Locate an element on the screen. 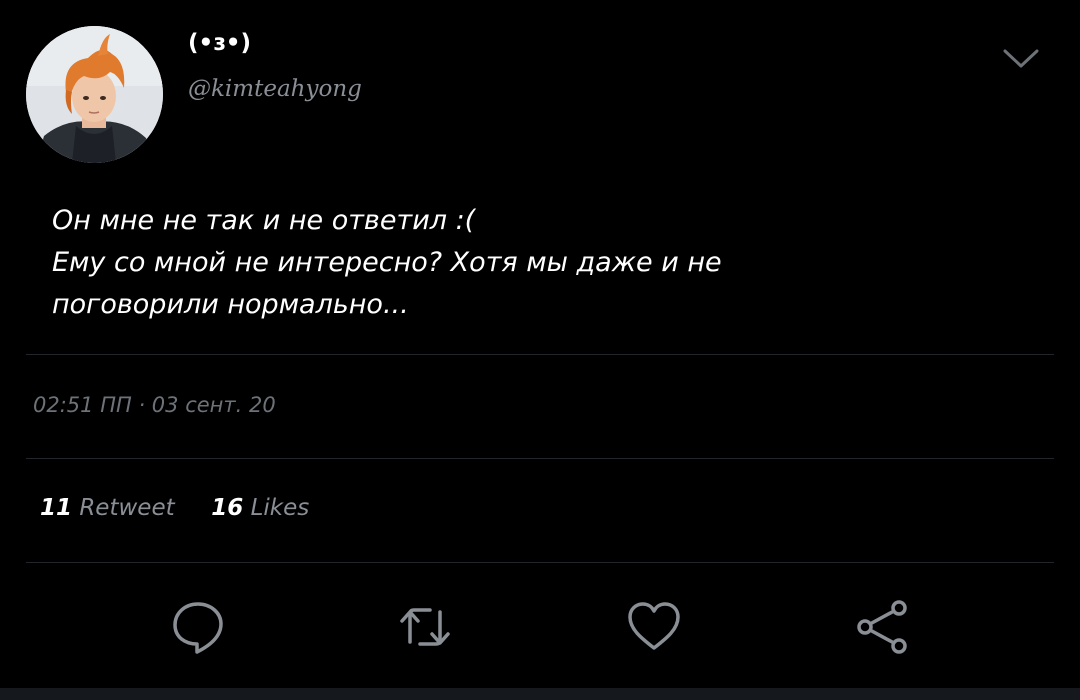 This screenshot has width=1080, height=700. retweet-icon is located at coordinates (425, 627).